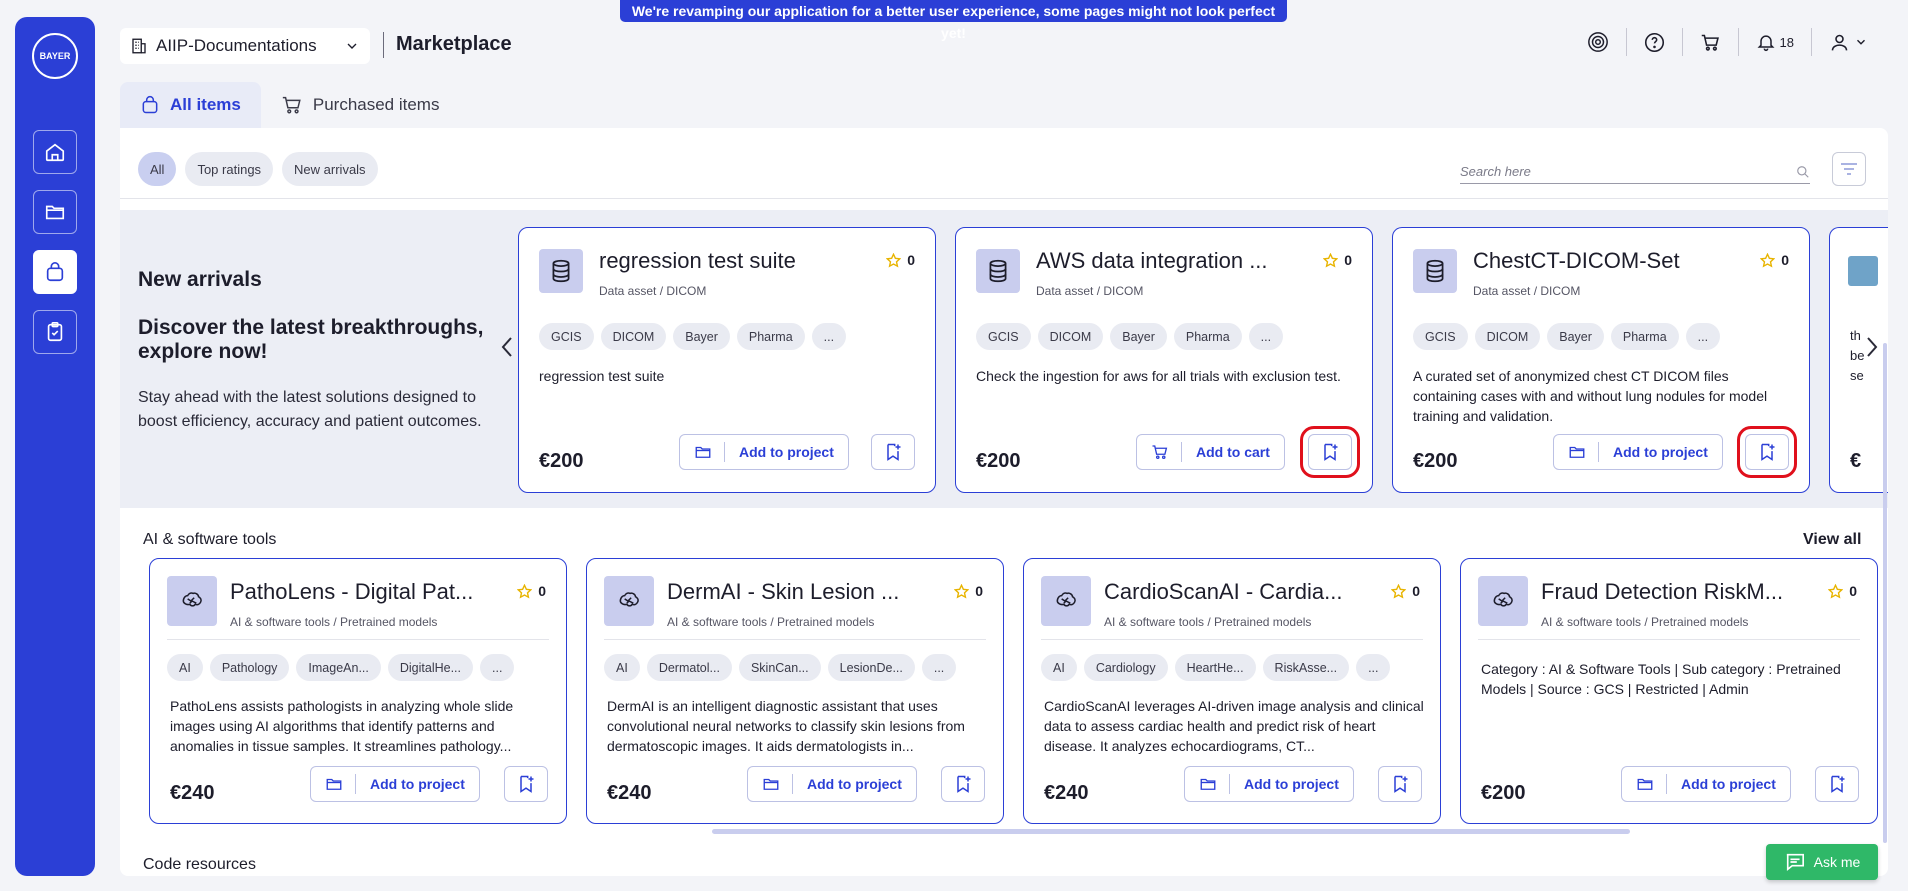 This screenshot has width=1908, height=891. I want to click on database-icon, so click(998, 271).